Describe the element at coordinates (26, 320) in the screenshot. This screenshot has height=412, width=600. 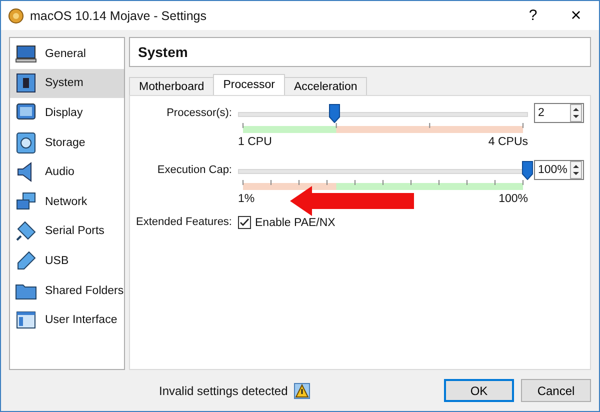
I see `window-icon` at that location.